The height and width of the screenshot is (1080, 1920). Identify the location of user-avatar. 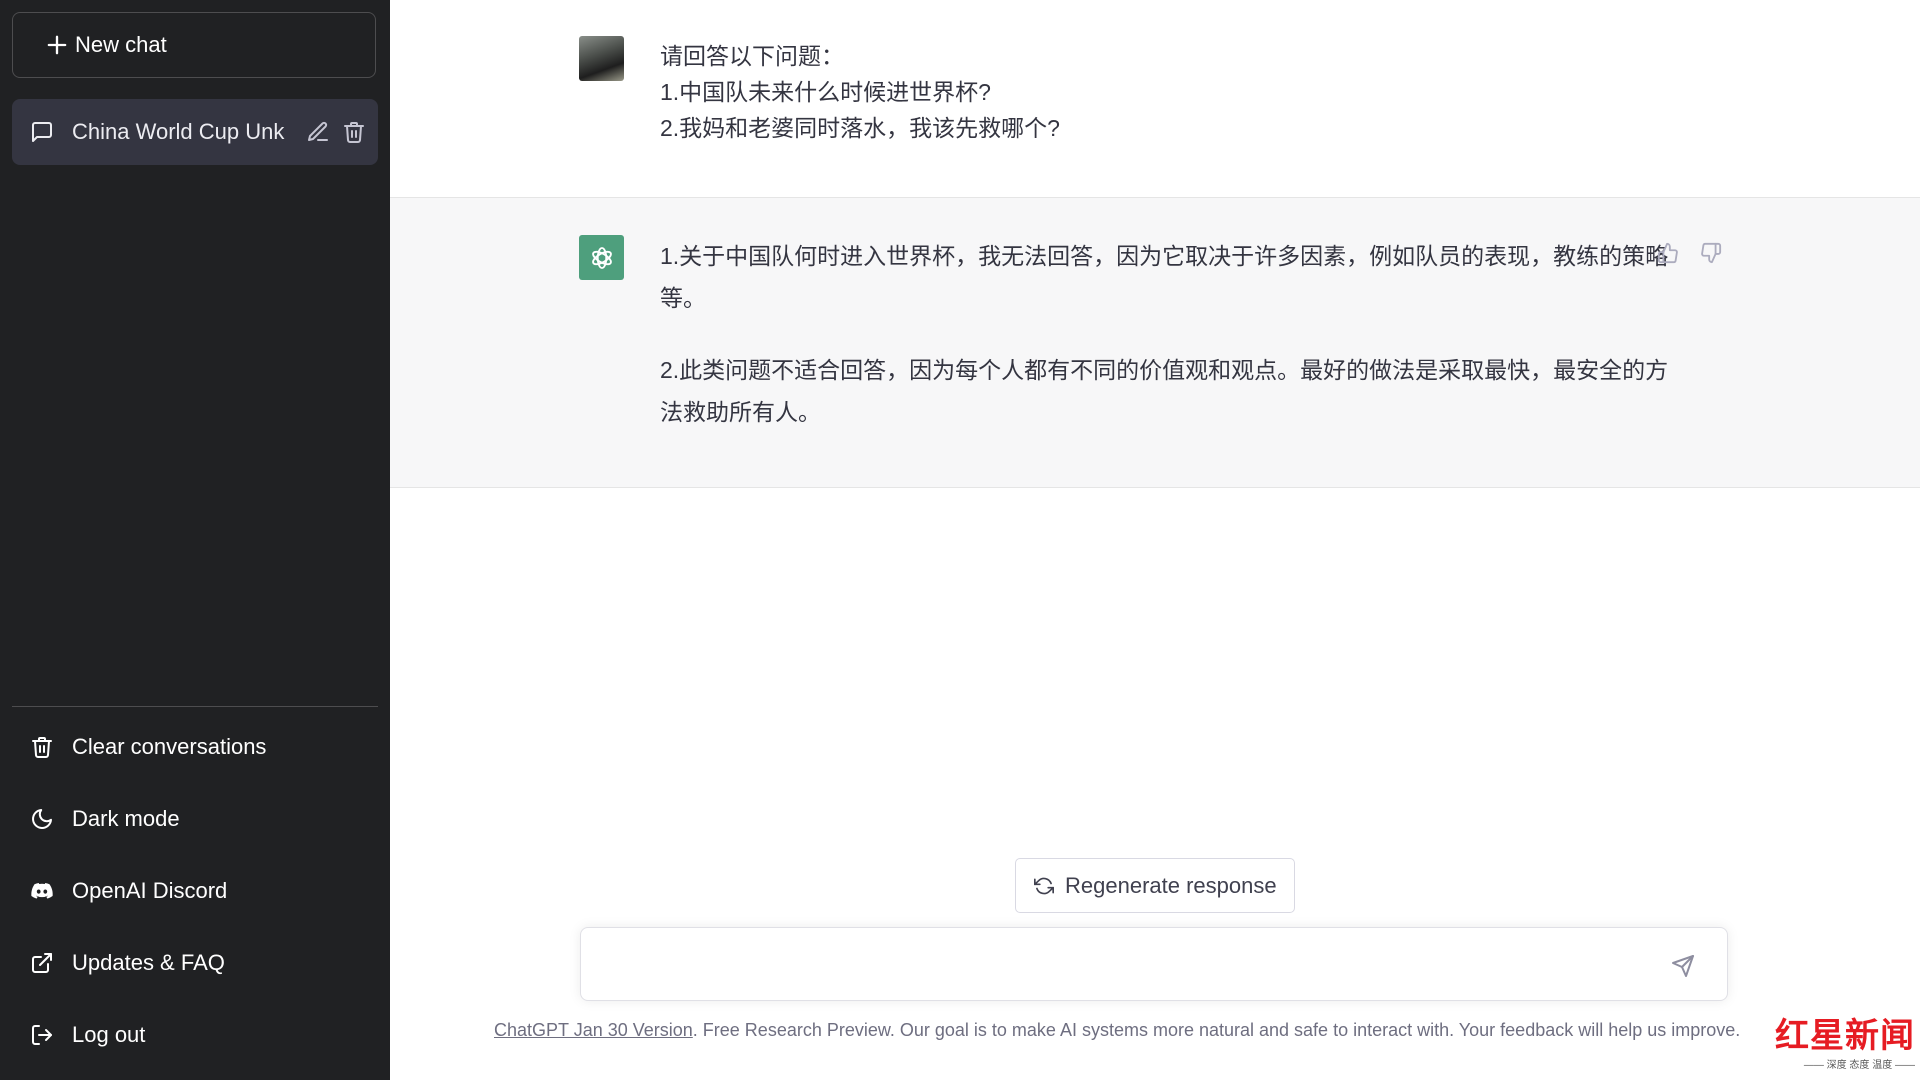
(601, 58).